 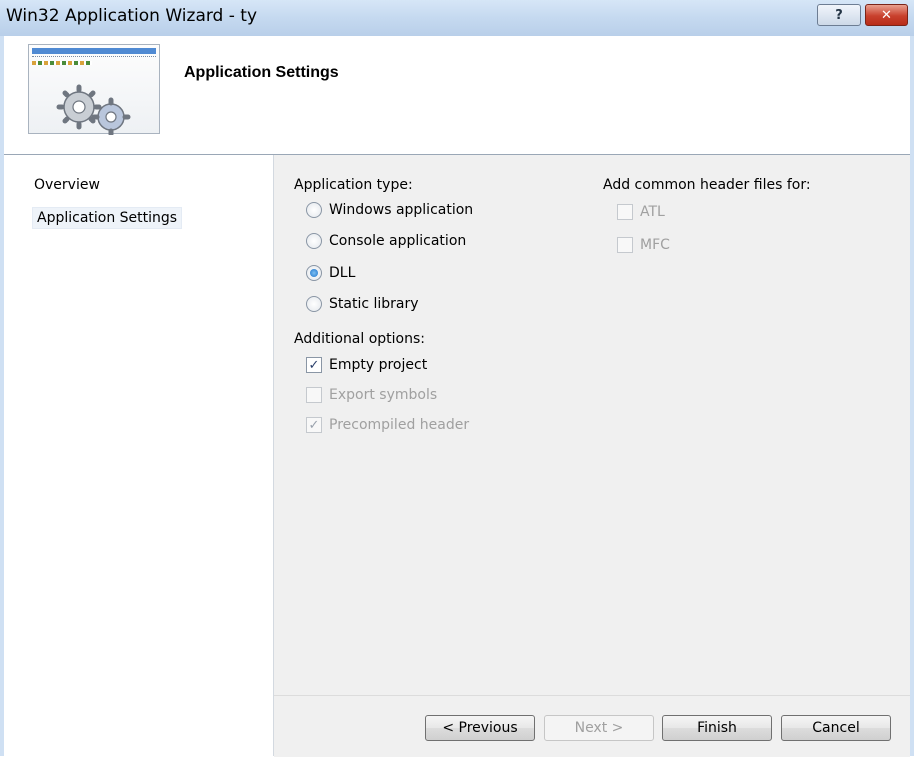 I want to click on radio-dll-label: DLL, so click(x=342, y=273).